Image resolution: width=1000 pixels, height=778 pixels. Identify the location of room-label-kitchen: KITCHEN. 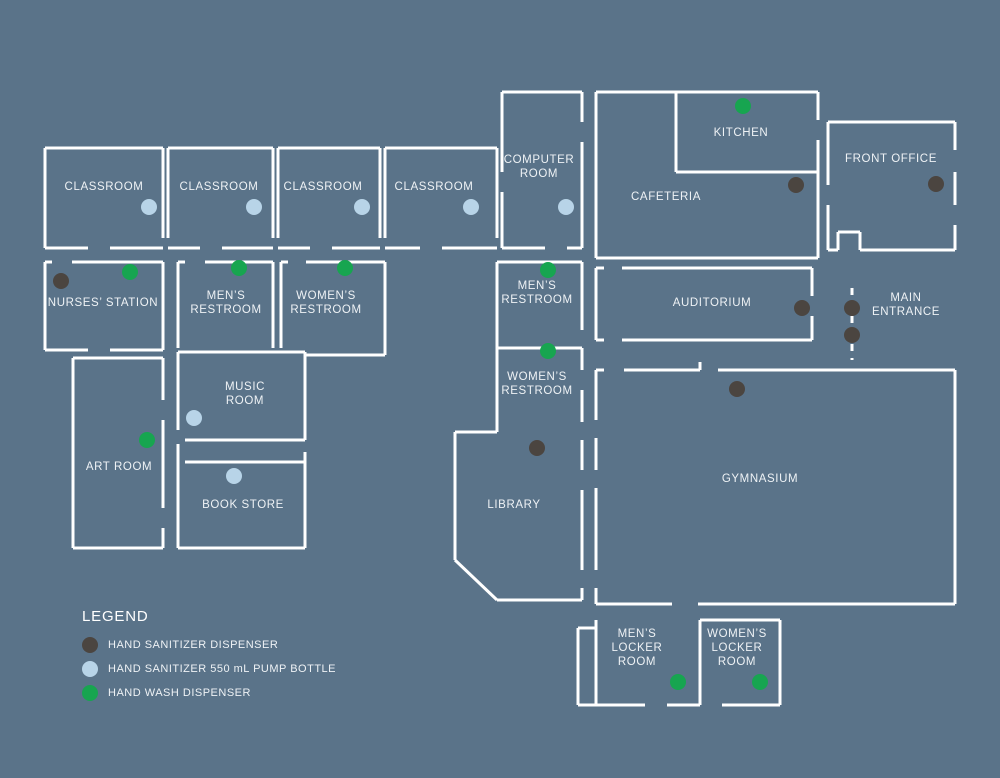
(741, 133).